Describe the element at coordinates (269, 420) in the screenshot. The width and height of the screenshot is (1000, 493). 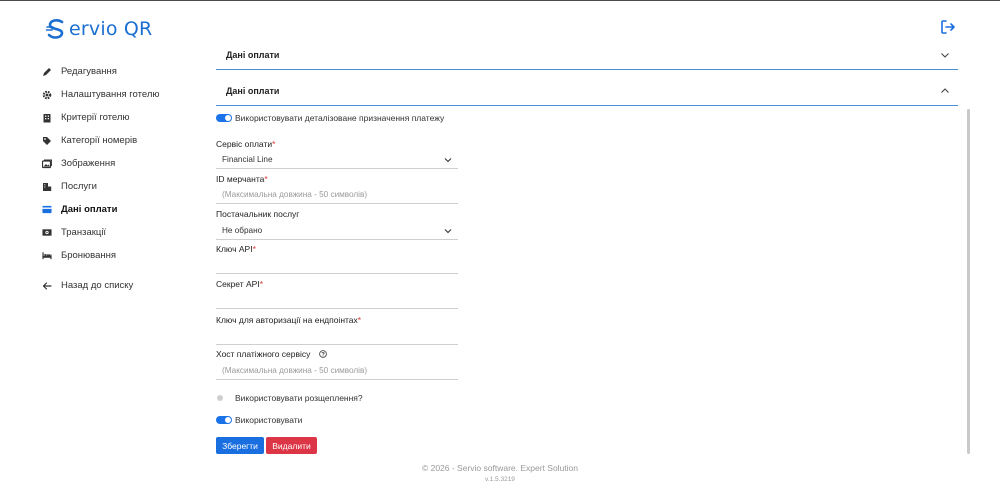
I see `toggle-label: Використовувати` at that location.